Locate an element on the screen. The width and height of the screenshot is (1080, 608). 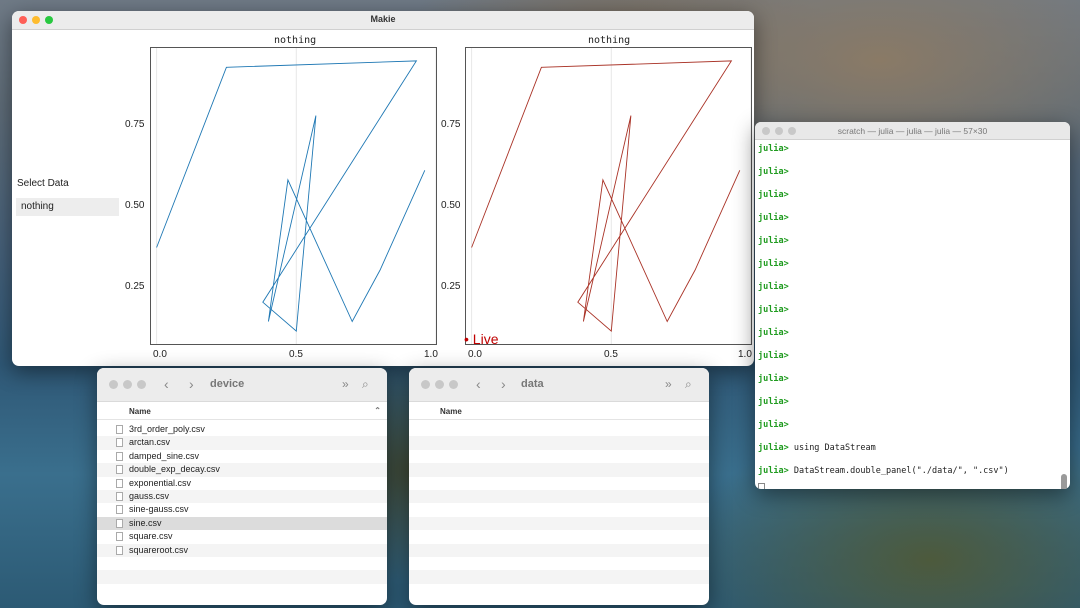
scrollbar-thumb is located at coordinates (1064, 481).